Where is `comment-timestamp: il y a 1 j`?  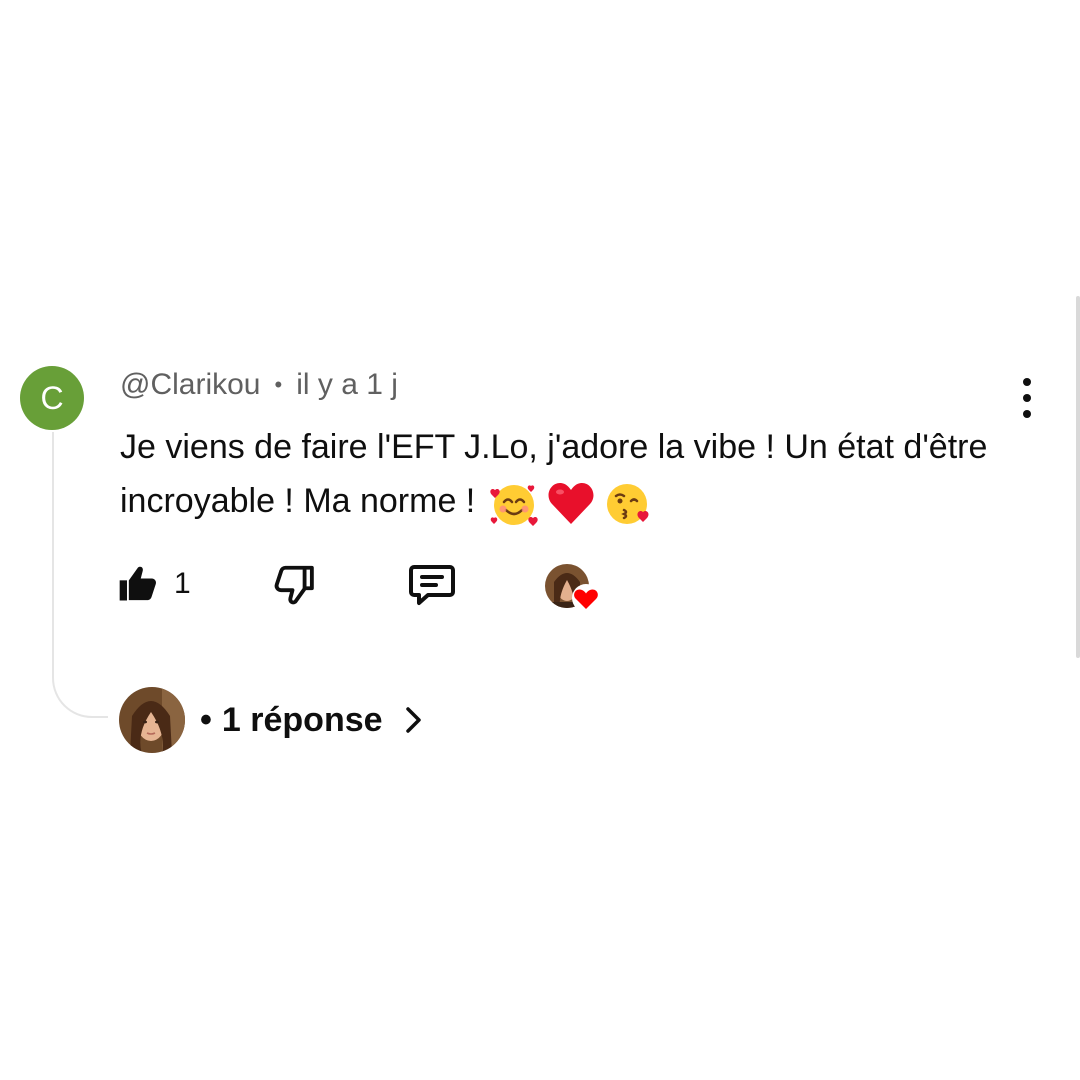 comment-timestamp: il y a 1 j is located at coordinates (347, 385).